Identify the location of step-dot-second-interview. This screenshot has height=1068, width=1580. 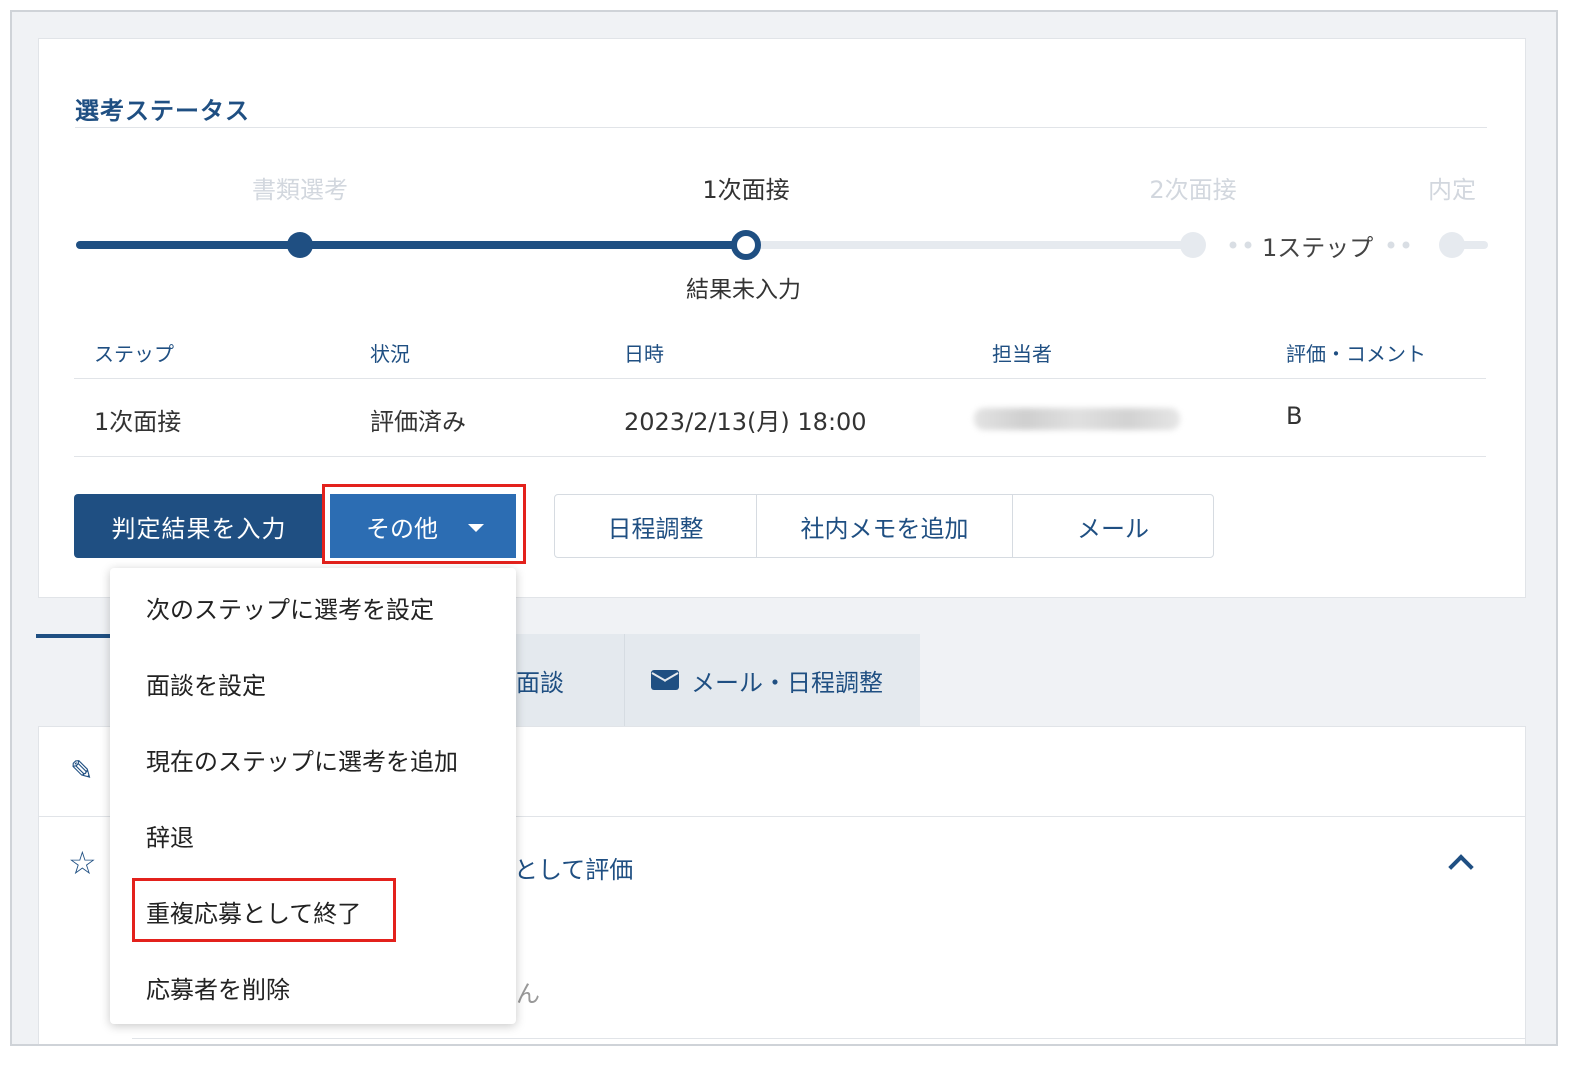
(1193, 245).